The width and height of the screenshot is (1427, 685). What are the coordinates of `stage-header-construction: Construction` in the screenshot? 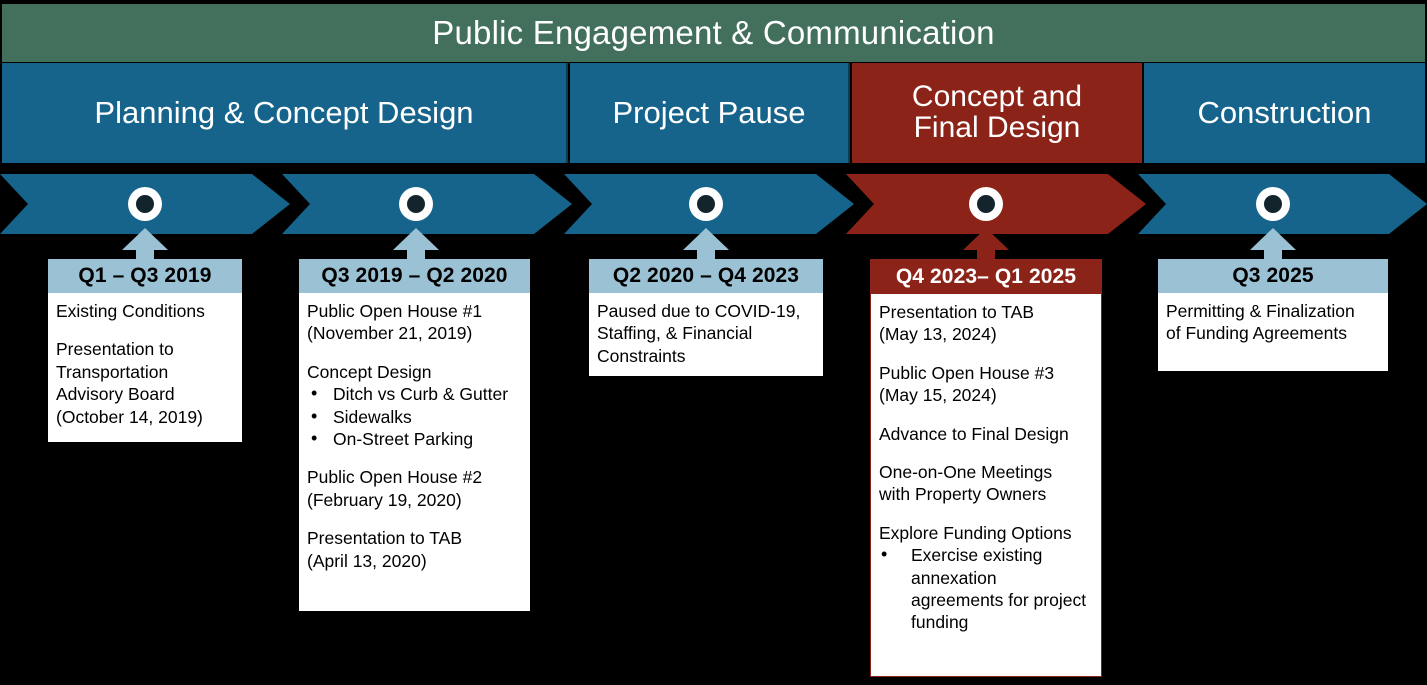 It's located at (1284, 113).